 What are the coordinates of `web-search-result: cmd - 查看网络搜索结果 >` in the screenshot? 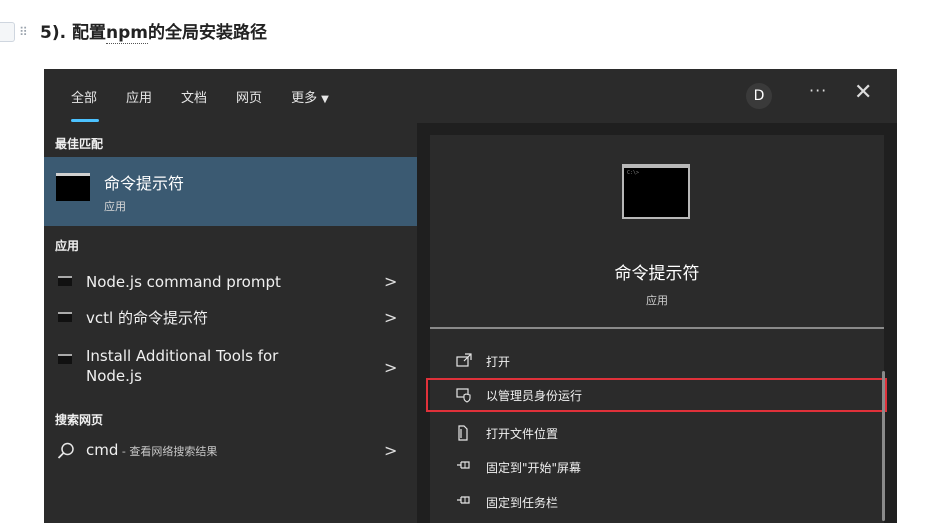 It's located at (230, 454).